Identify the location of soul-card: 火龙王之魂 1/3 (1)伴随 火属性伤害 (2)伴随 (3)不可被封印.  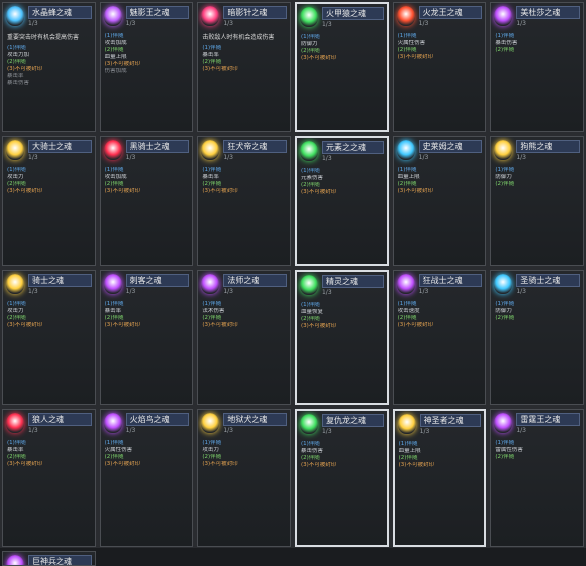
(439, 67).